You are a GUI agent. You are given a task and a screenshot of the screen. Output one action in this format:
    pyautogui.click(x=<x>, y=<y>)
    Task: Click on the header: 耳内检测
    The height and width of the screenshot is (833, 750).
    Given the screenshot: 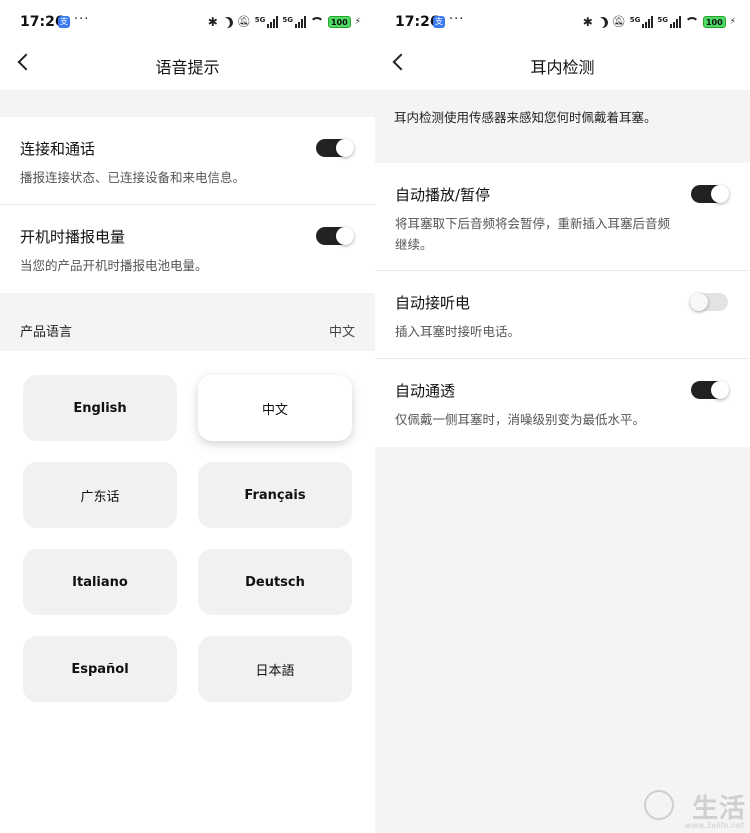 What is the action you would take?
    pyautogui.click(x=562, y=67)
    